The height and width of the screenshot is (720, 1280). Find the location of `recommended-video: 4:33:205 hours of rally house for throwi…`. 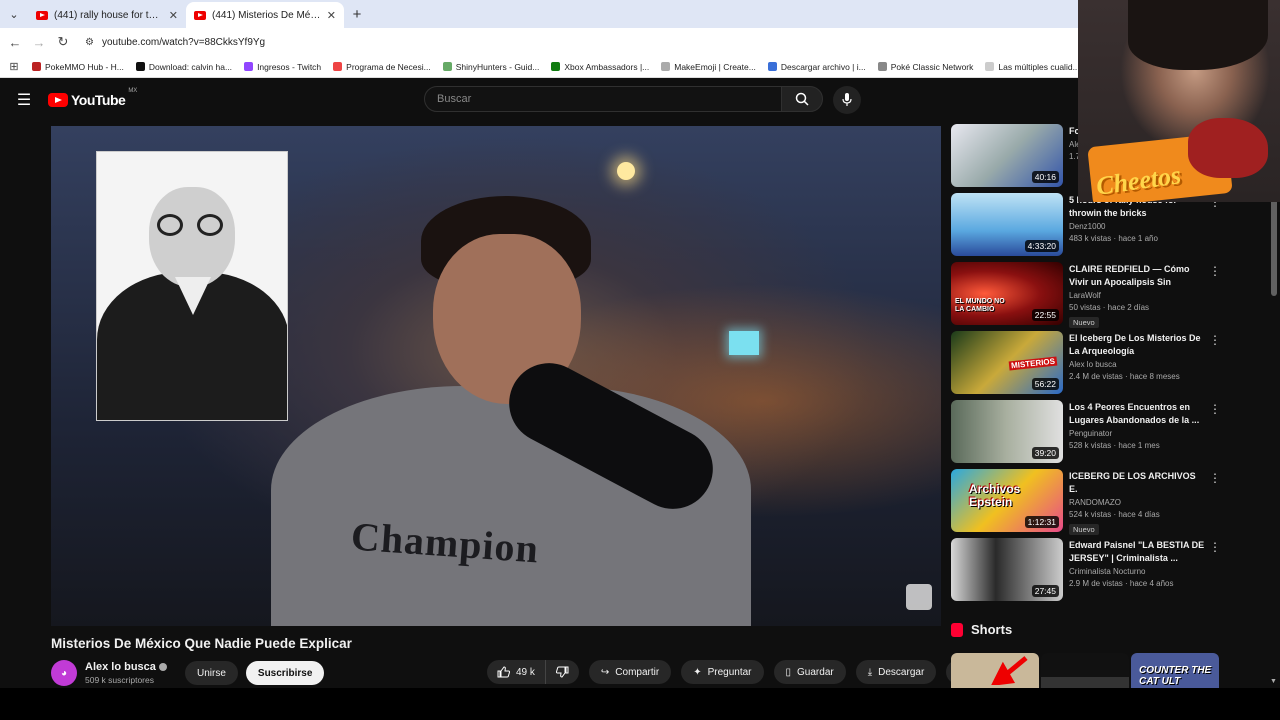

recommended-video: 4:33:205 hours of rally house for throwi… is located at coordinates (1111, 225).